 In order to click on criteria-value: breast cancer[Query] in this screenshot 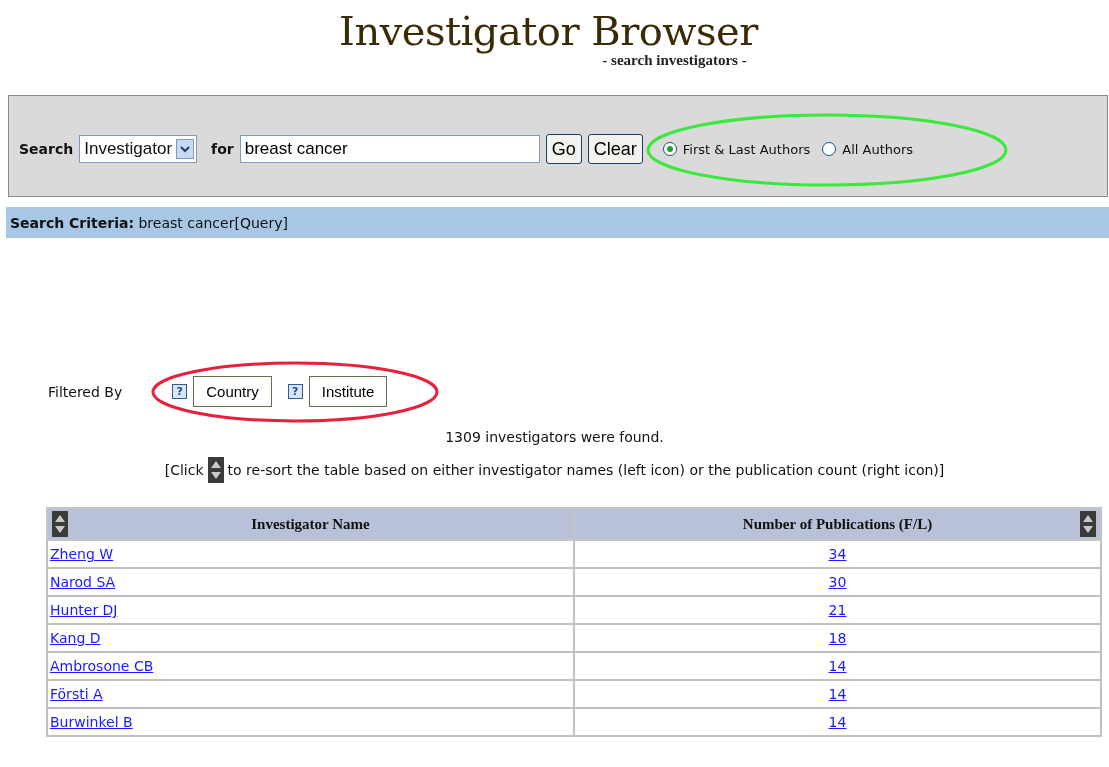, I will do `click(213, 222)`.